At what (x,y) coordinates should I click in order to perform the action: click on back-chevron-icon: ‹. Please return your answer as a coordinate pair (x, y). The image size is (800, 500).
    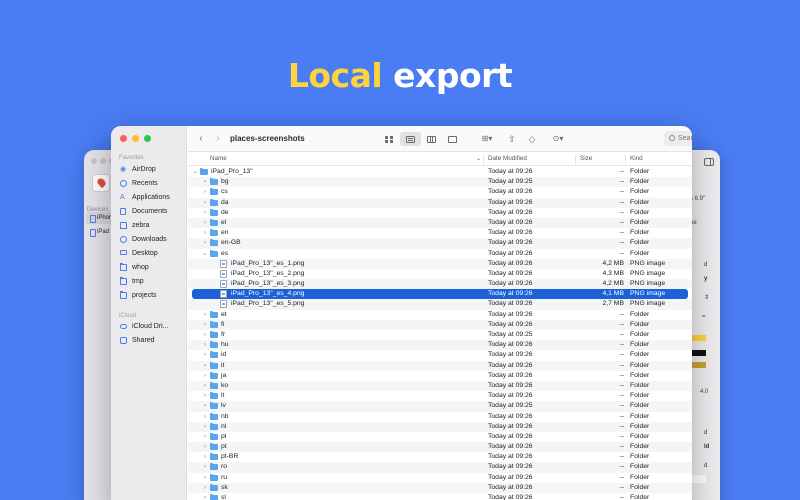
    Looking at the image, I should click on (201, 139).